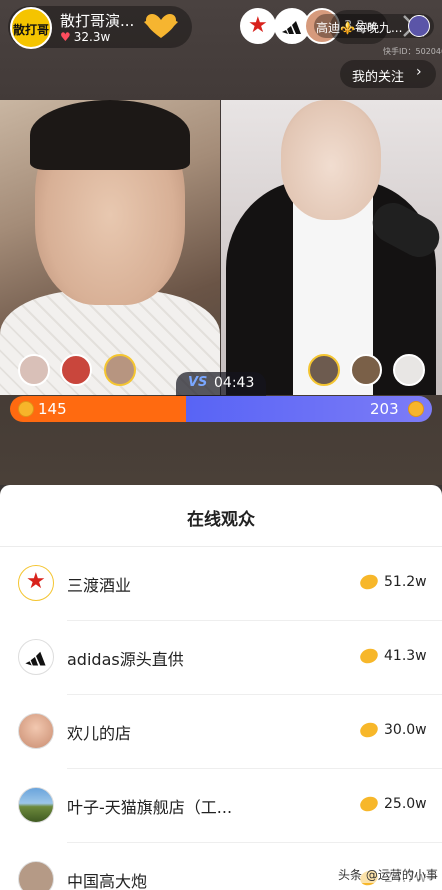 This screenshot has width=442, height=890. I want to click on host-avatar: 散打哥, so click(31, 28).